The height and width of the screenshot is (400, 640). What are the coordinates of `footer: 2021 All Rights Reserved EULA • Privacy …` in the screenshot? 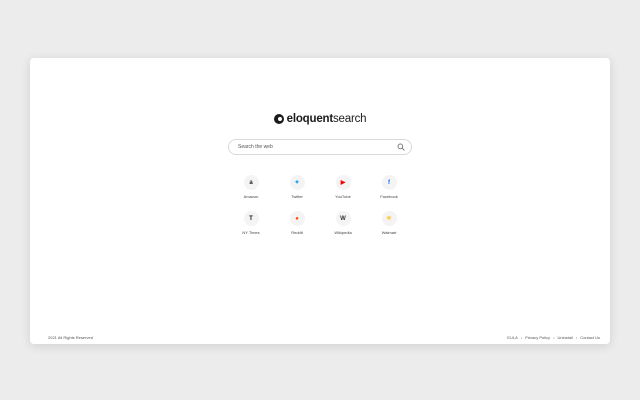 It's located at (320, 337).